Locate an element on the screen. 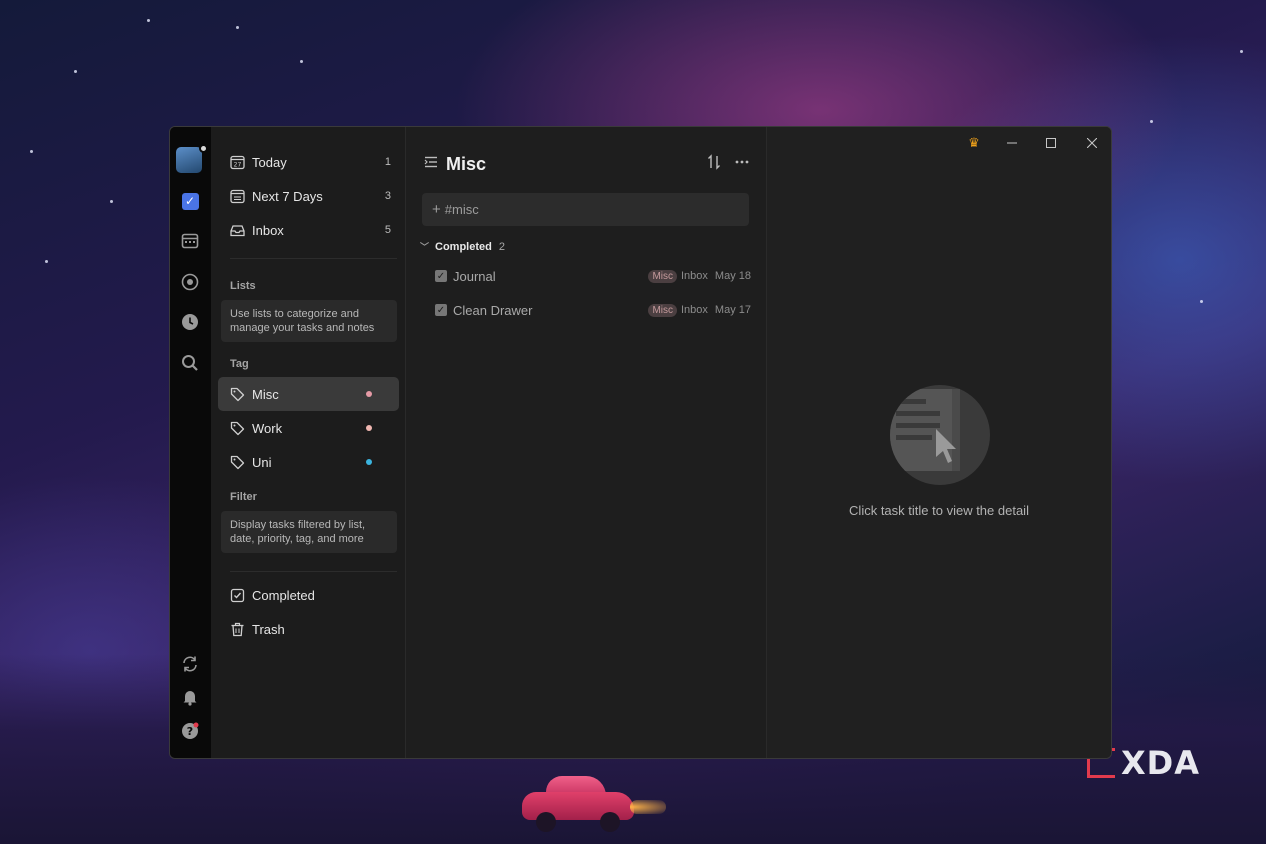  svg-text: 27 is located at coordinates (237, 164).